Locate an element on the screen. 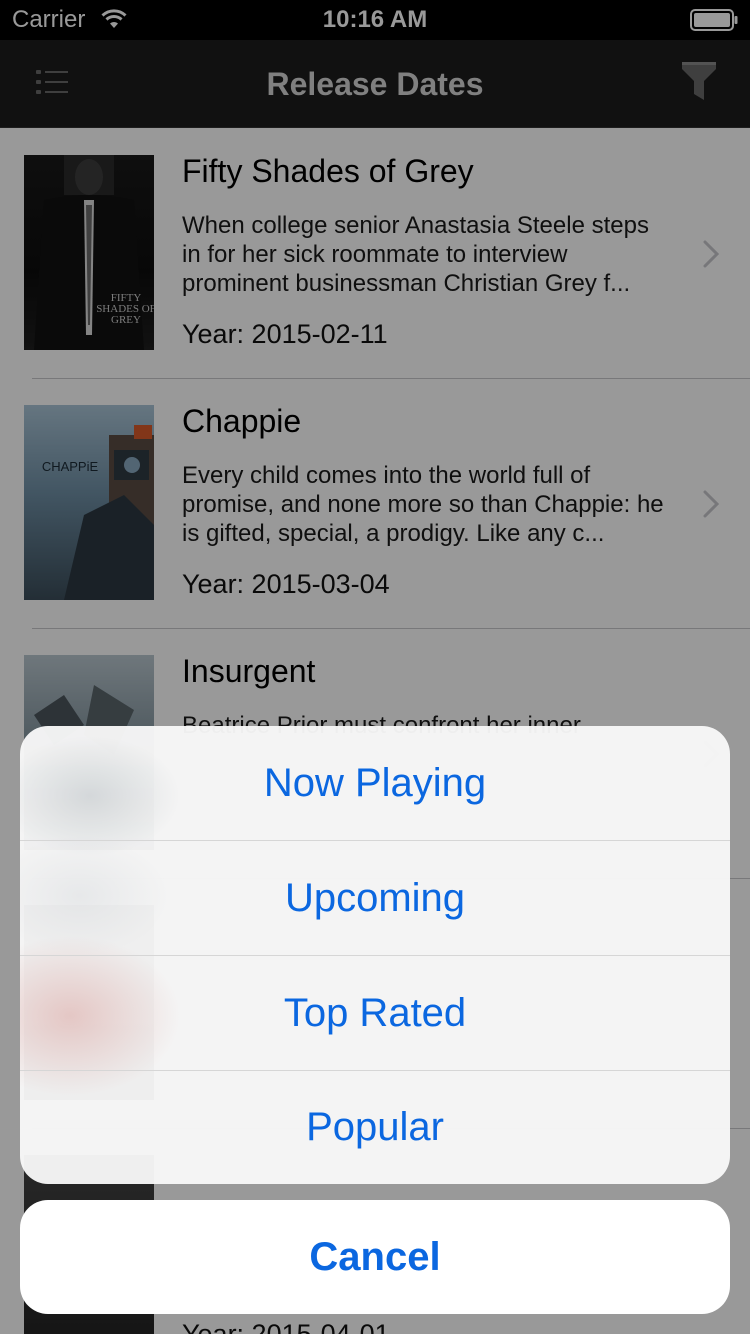 The width and height of the screenshot is (750, 1334). cancel-button: Cancel is located at coordinates (375, 1257).